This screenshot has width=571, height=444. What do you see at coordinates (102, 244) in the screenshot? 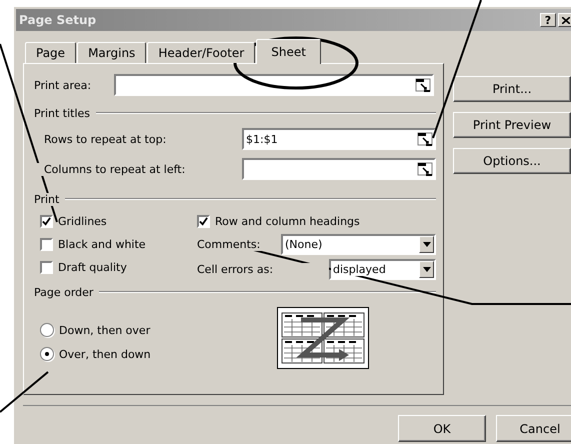
I see `checkbox-label: Black and white` at bounding box center [102, 244].